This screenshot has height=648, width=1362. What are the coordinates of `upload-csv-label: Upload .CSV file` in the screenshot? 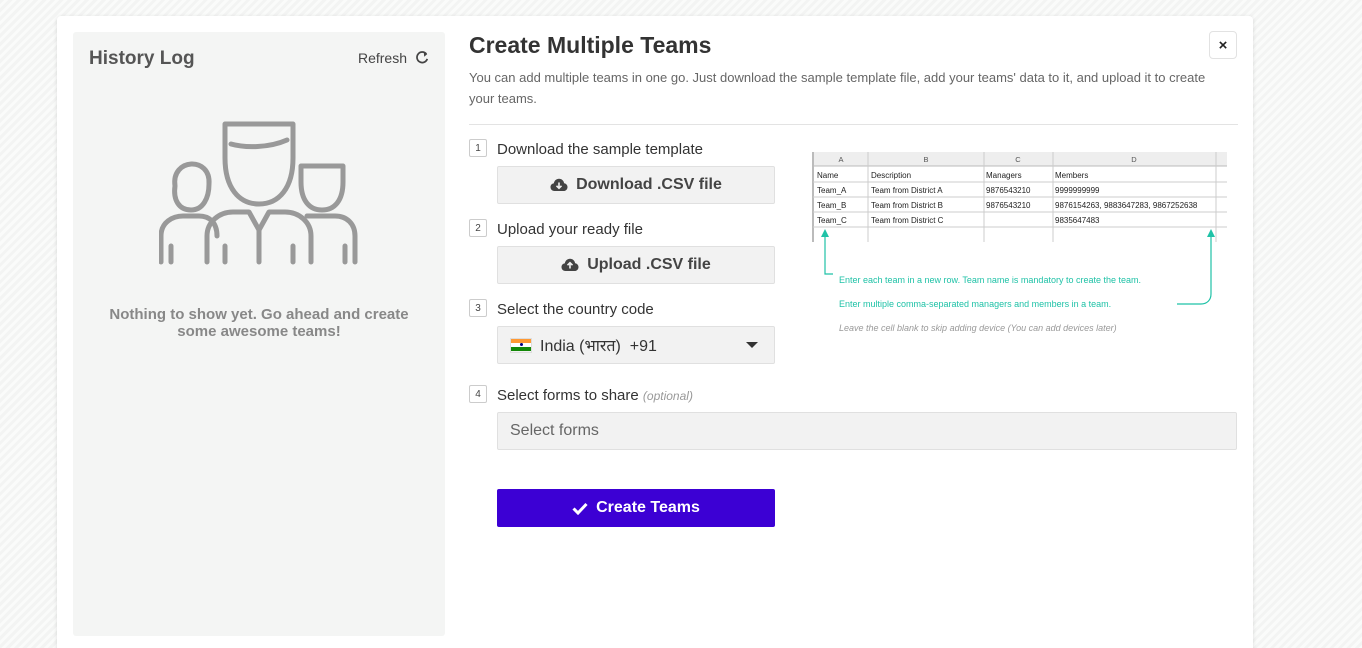 It's located at (649, 264).